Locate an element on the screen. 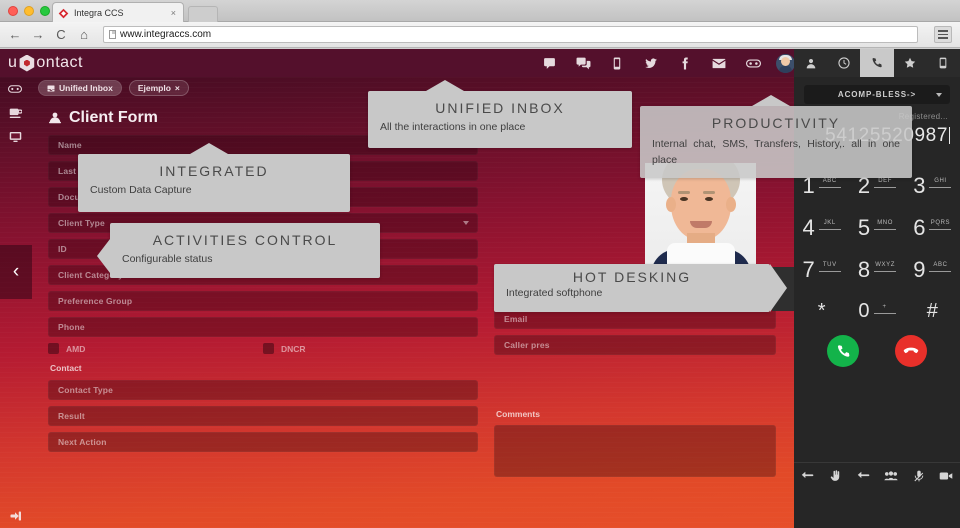 Image resolution: width=960 pixels, height=528 pixels. dialpad-key-star: * is located at coordinates (821, 315).